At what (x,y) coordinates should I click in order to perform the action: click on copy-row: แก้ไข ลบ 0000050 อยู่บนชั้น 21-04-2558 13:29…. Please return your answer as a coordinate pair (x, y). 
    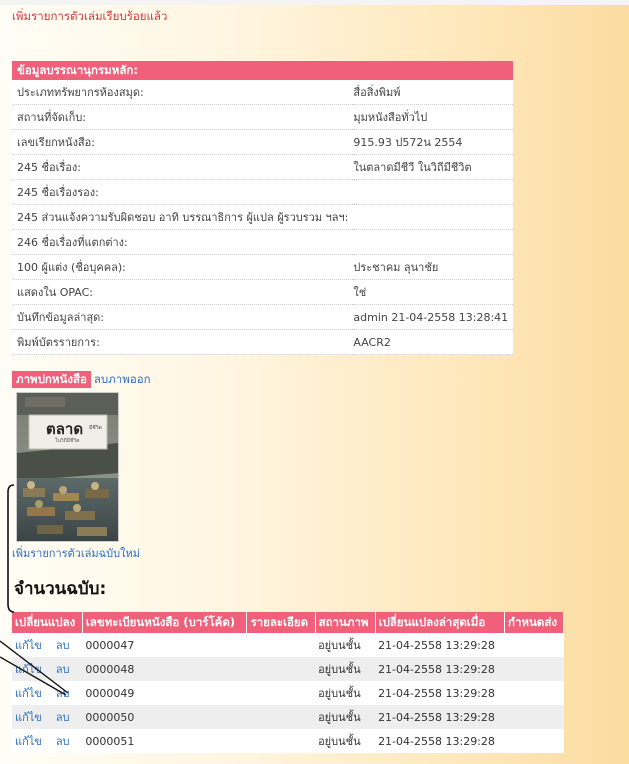
    Looking at the image, I should click on (288, 717).